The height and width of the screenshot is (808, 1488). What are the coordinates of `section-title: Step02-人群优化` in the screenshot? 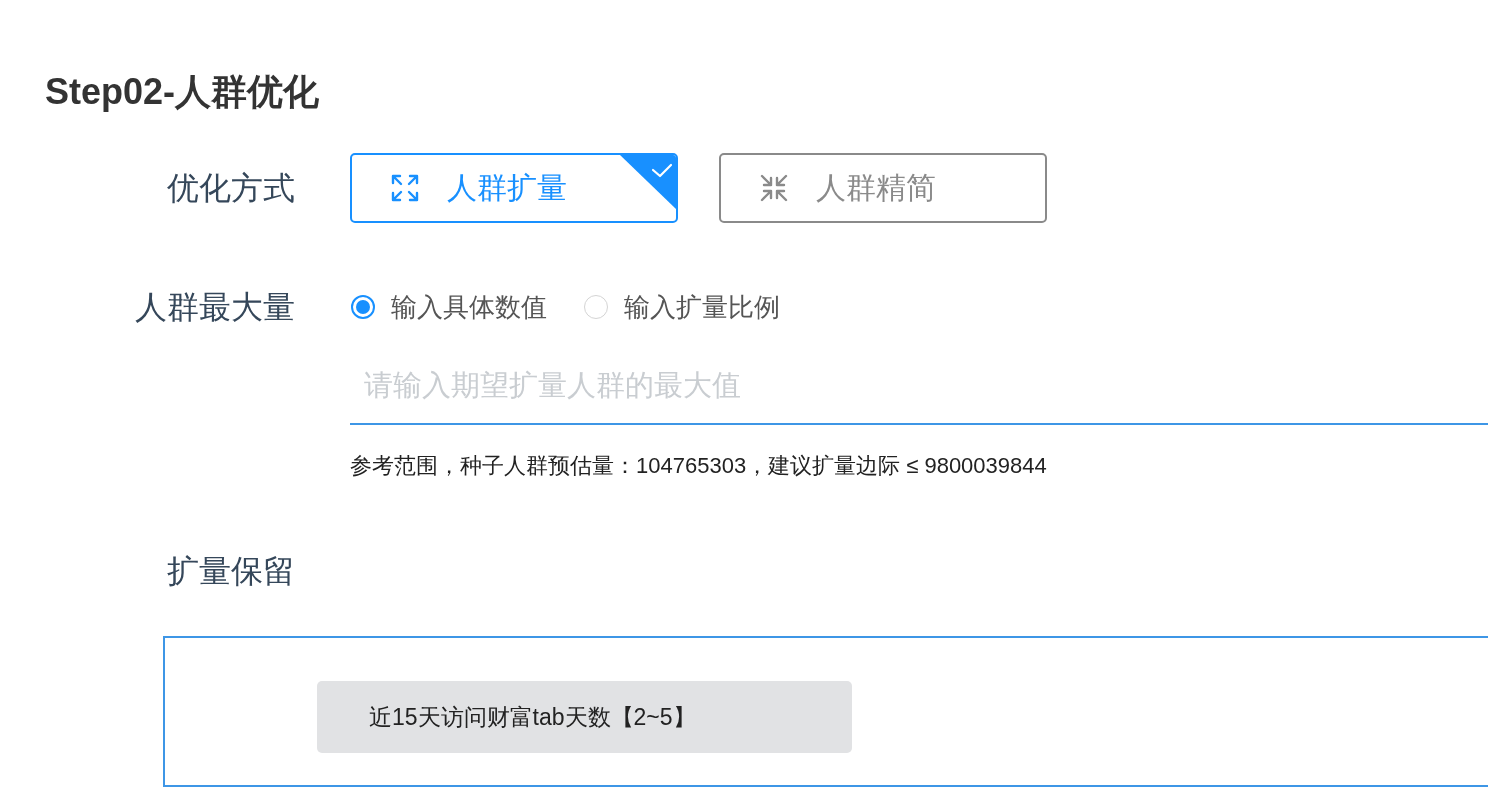 It's located at (183, 92).